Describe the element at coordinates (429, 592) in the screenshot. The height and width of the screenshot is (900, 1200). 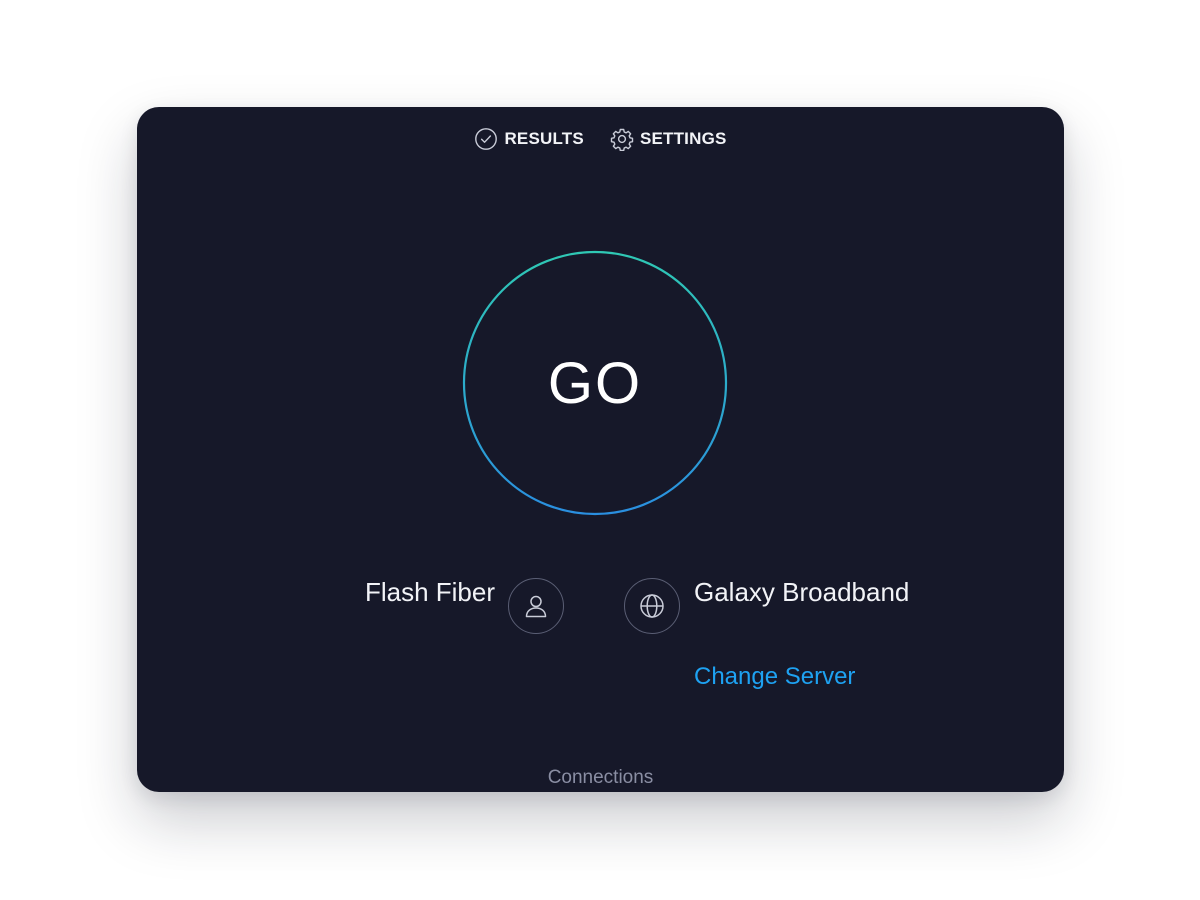
I see `isp-name: Flash Fiber` at that location.